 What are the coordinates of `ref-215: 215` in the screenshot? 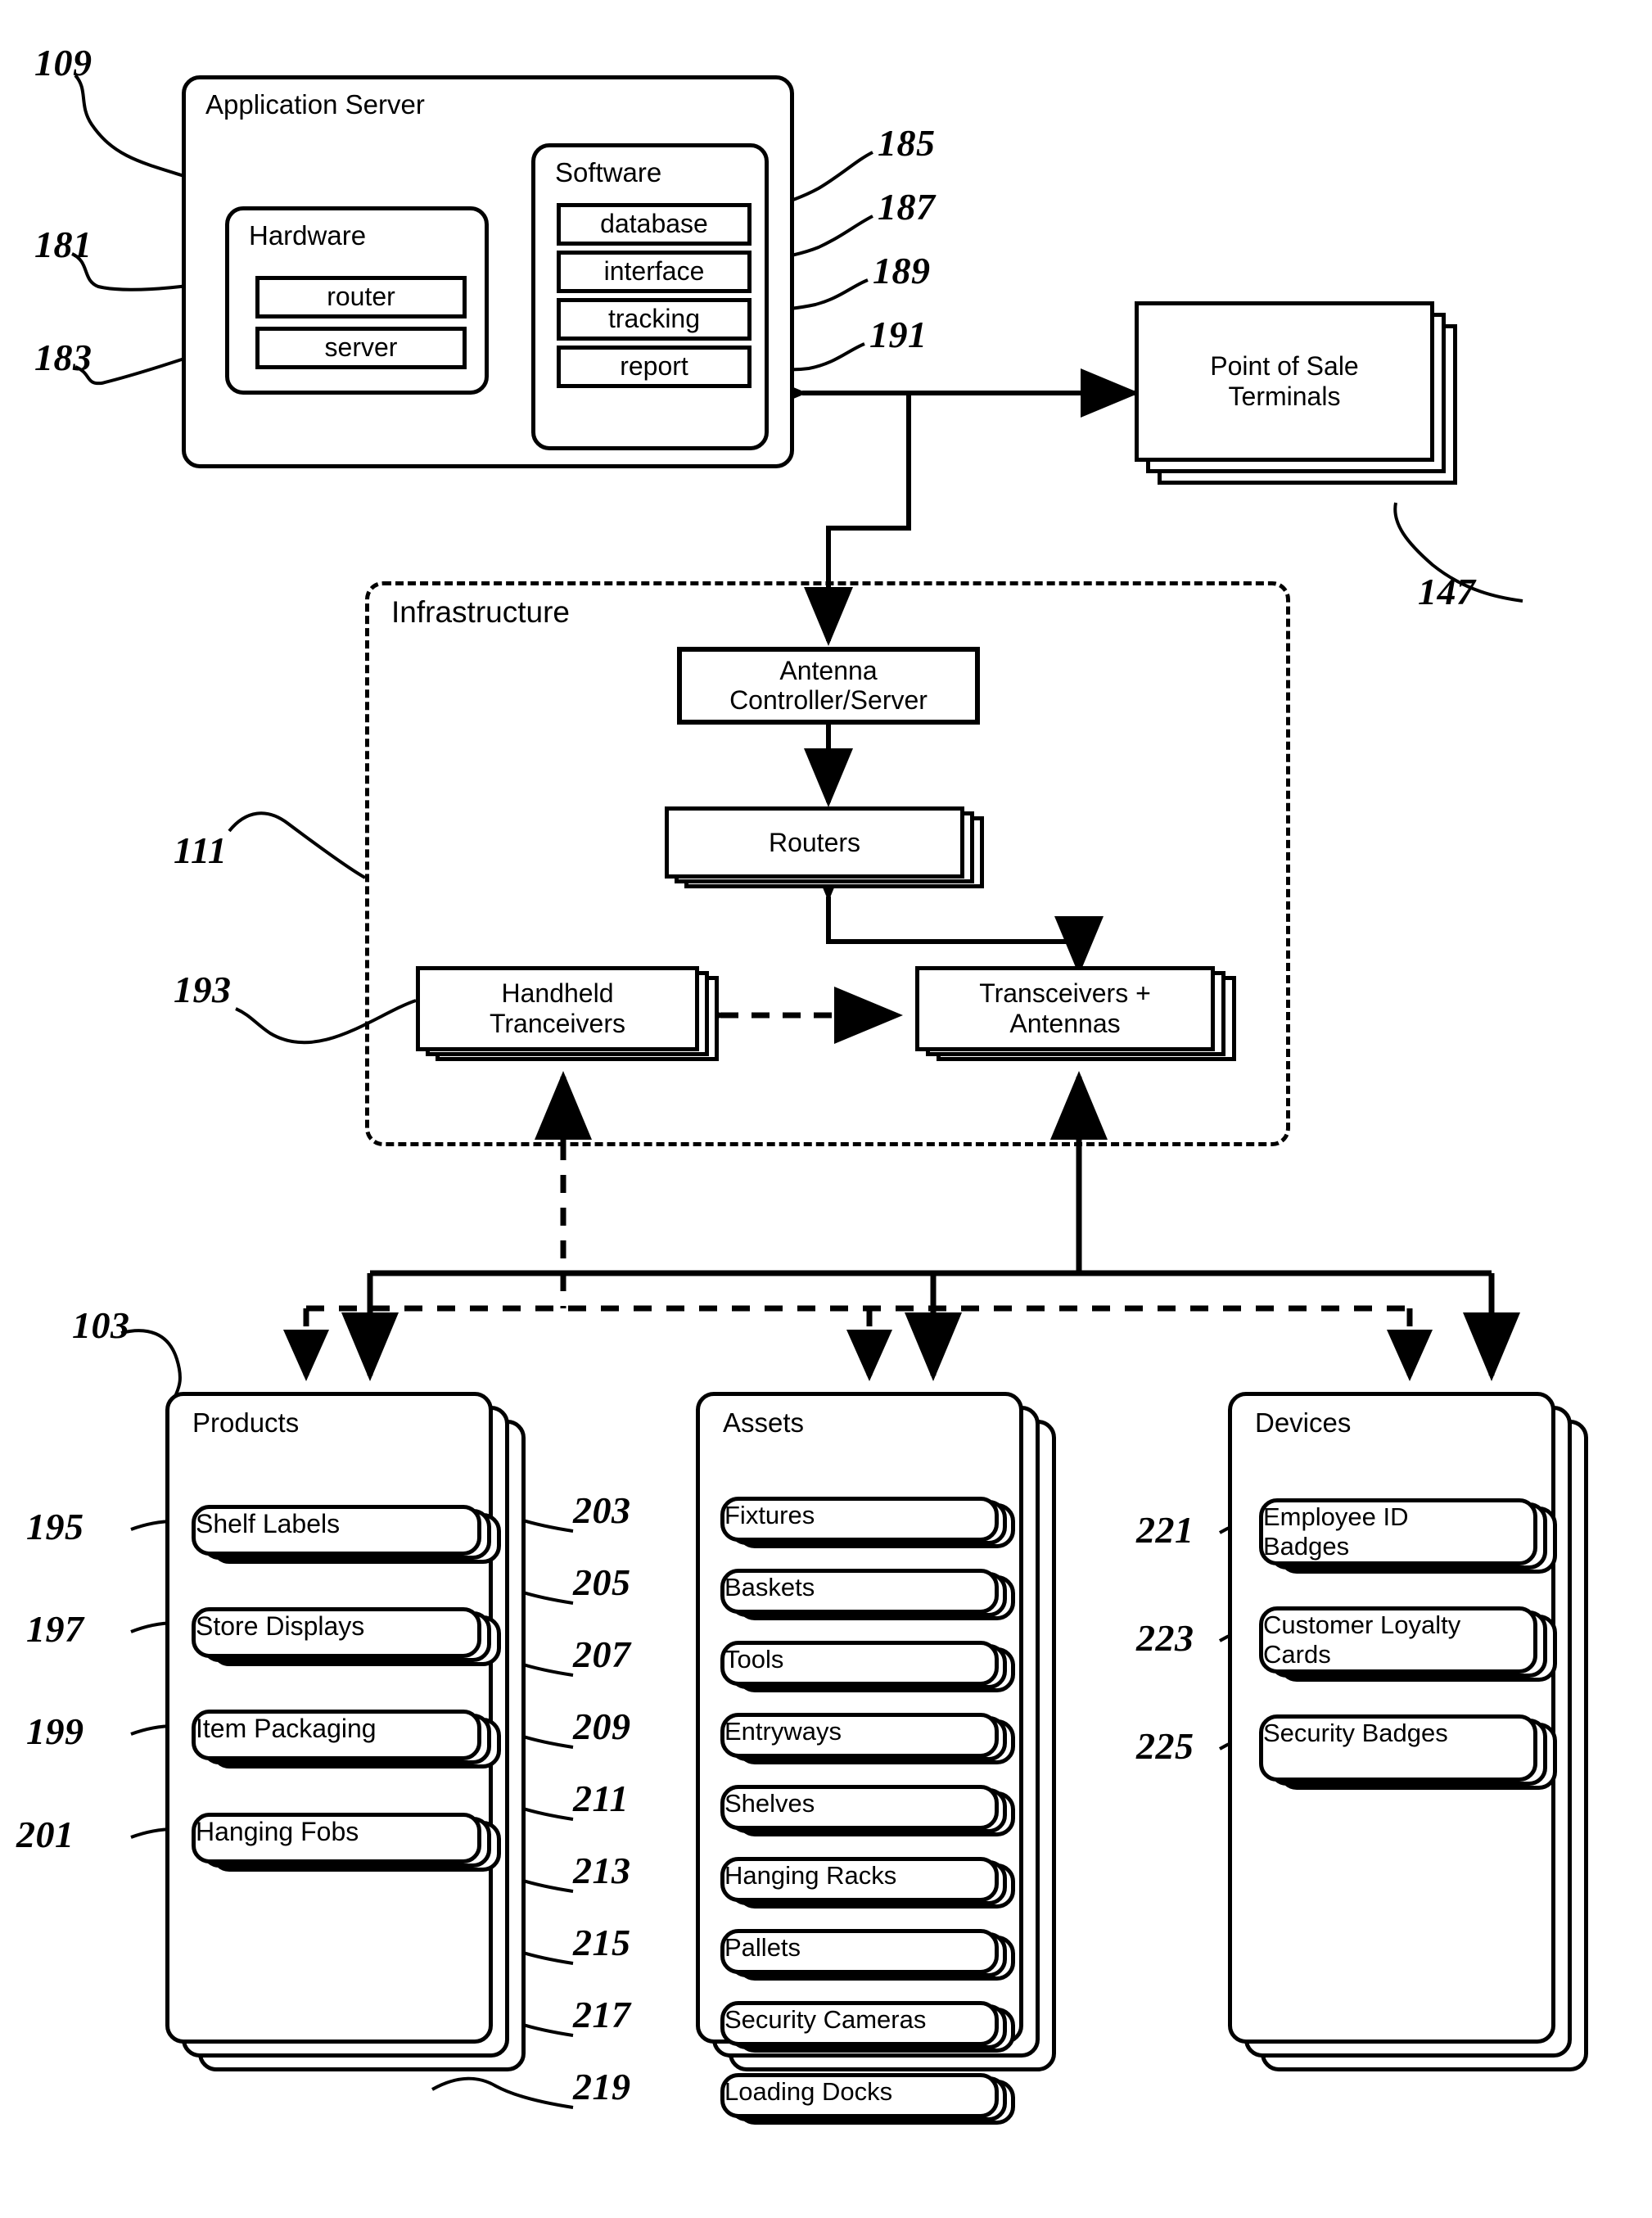 It's located at (602, 1942).